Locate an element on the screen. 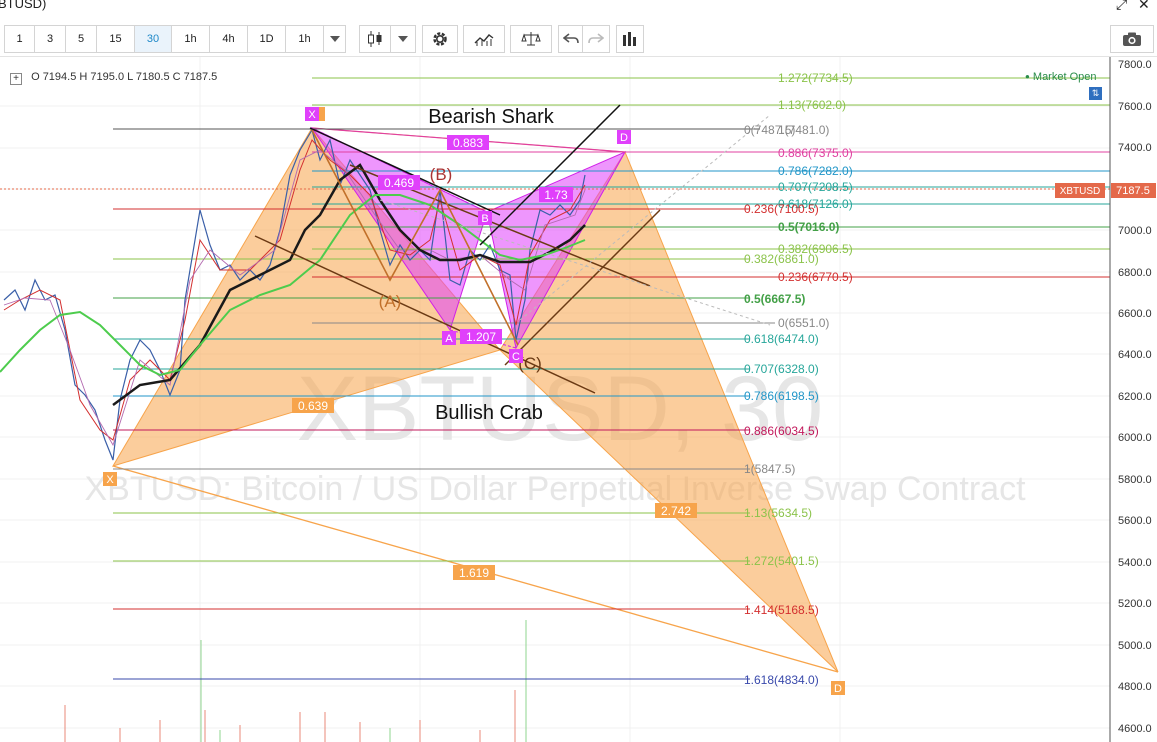 This screenshot has height=742, width=1157. ohlc-h-label: H is located at coordinates (83, 77).